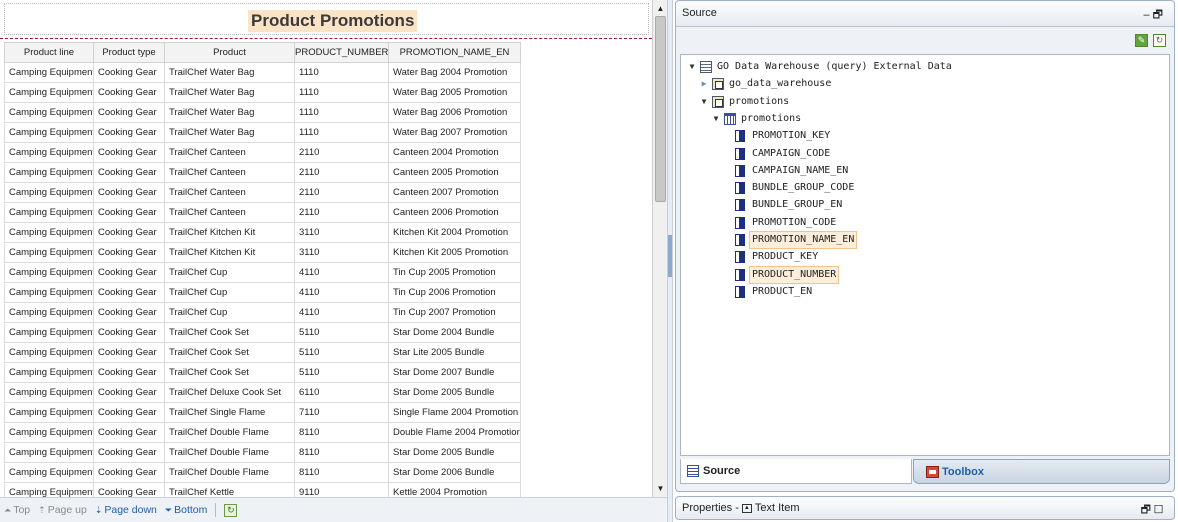  I want to click on tree-node: PRODUCT_KEY, so click(776, 257).